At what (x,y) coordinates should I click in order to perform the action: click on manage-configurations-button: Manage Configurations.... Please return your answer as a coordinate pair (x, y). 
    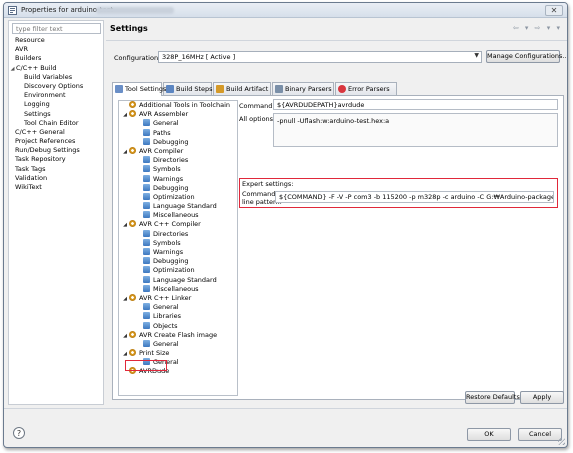
    Looking at the image, I should click on (526, 56).